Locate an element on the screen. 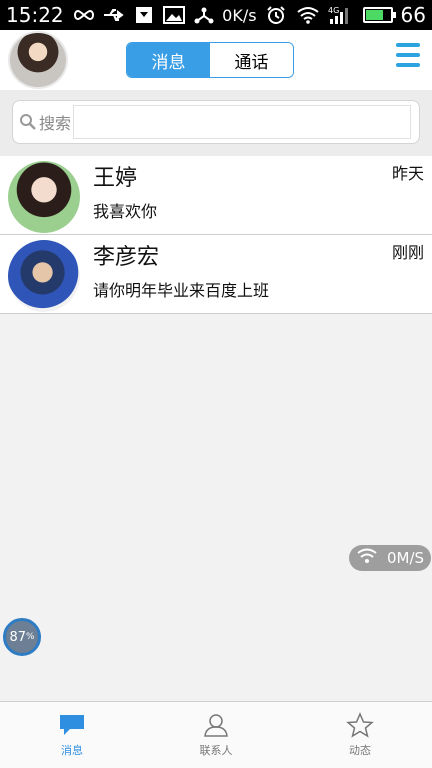  nav-label: 动态 is located at coordinates (360, 750).